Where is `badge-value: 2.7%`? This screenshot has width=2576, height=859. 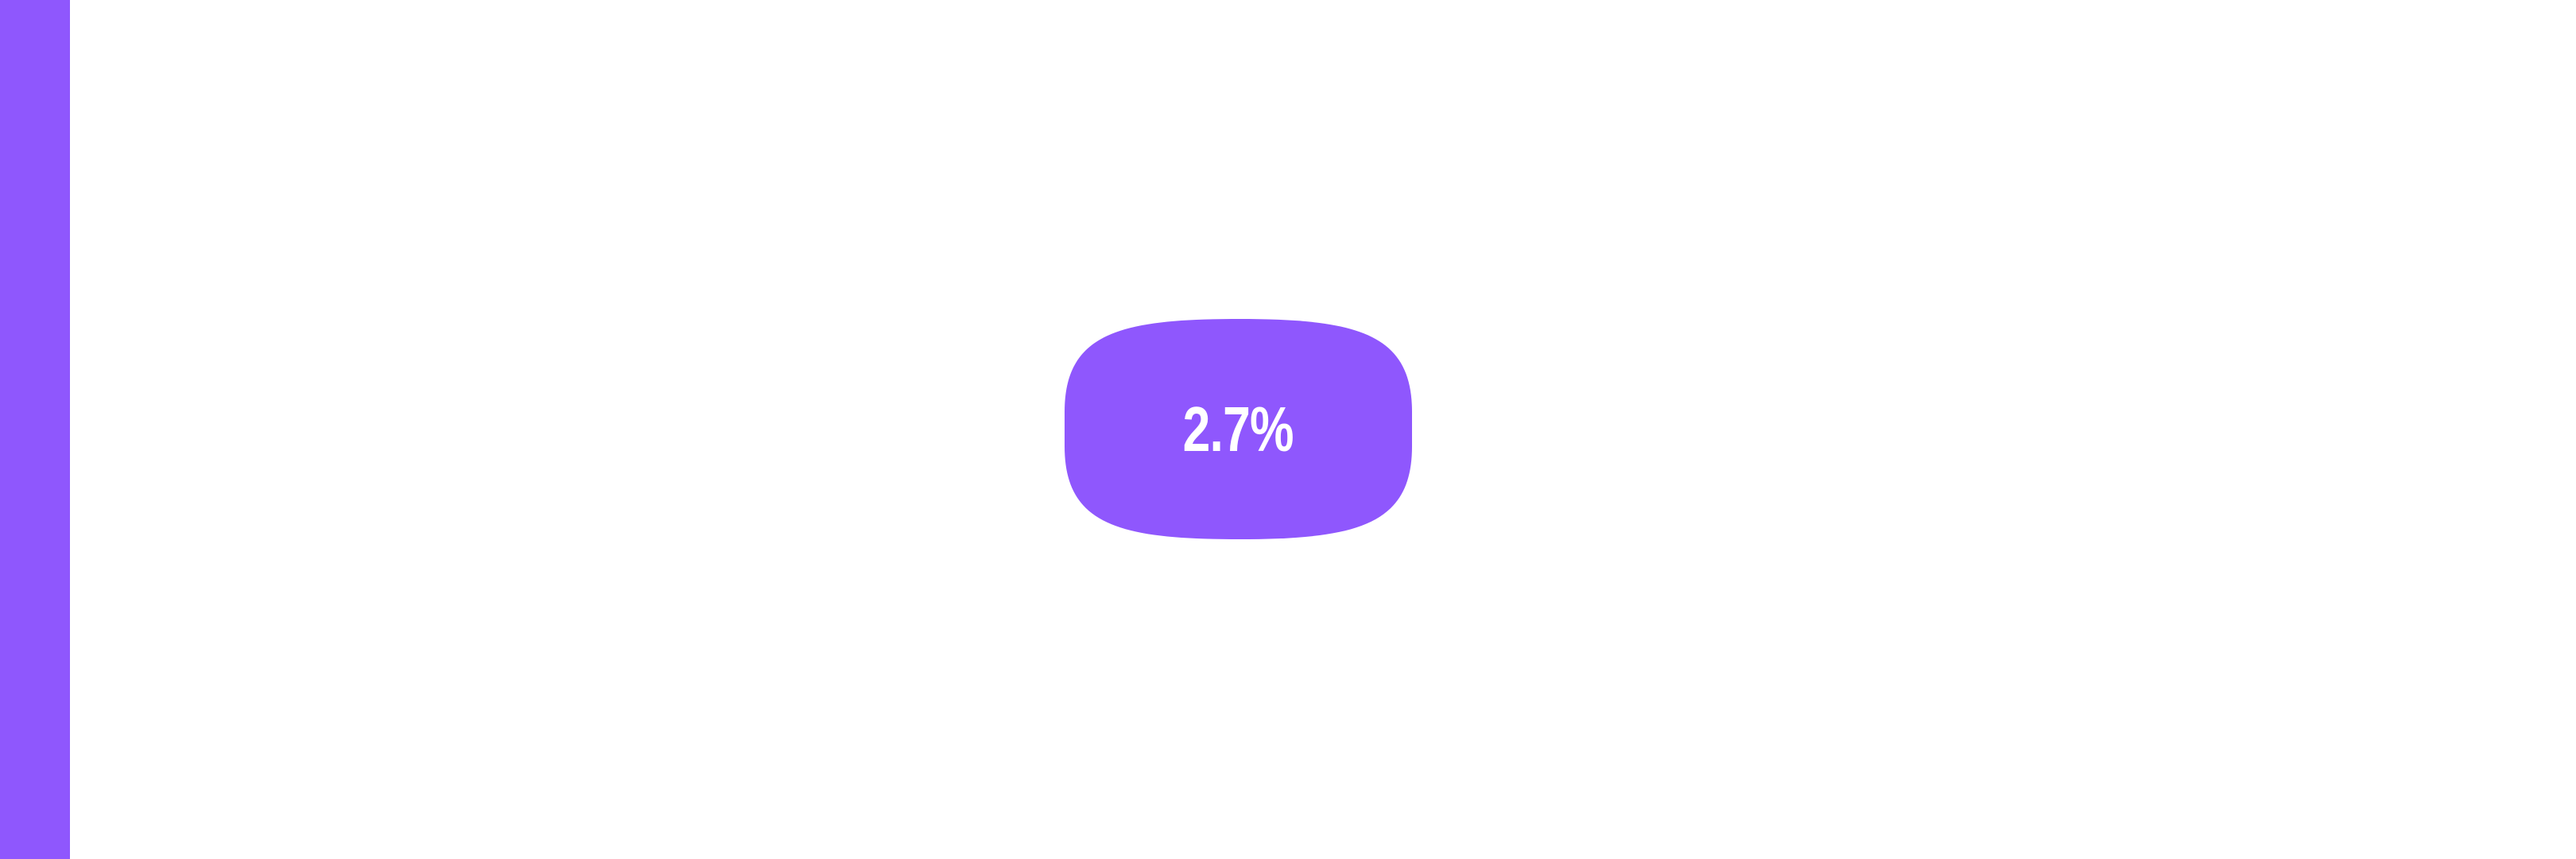 badge-value: 2.7% is located at coordinates (1238, 428).